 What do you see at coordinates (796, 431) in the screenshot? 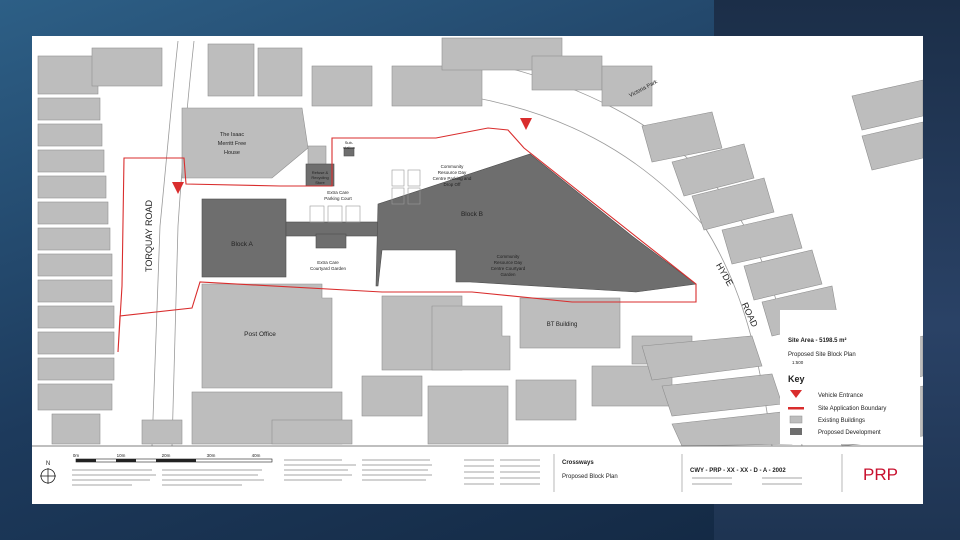
I see `key-proposed-symbol` at bounding box center [796, 431].